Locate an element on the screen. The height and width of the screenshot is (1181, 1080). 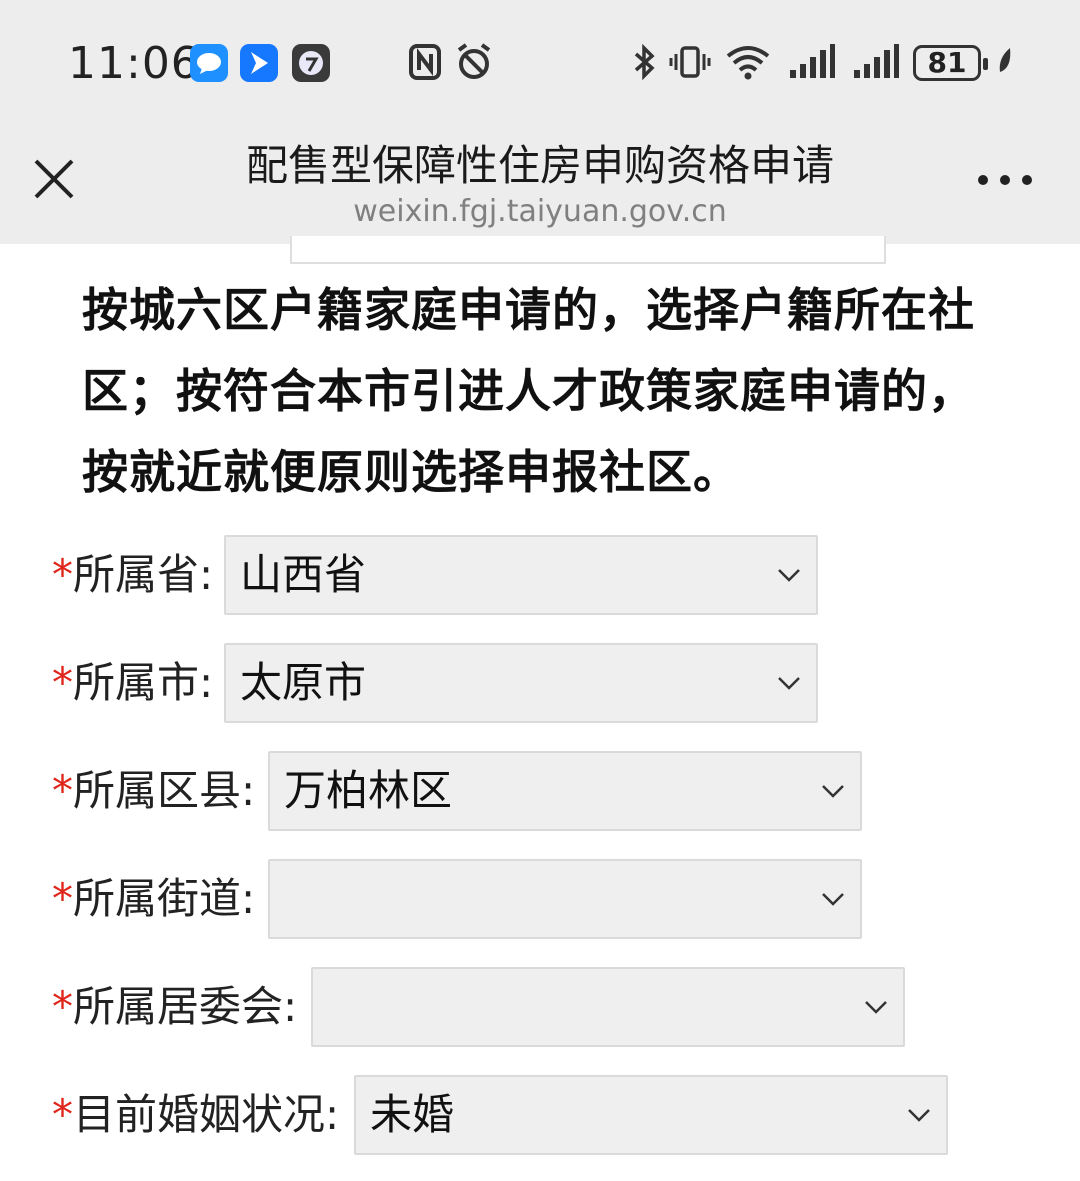
status-time: 11:06 is located at coordinates (134, 63).